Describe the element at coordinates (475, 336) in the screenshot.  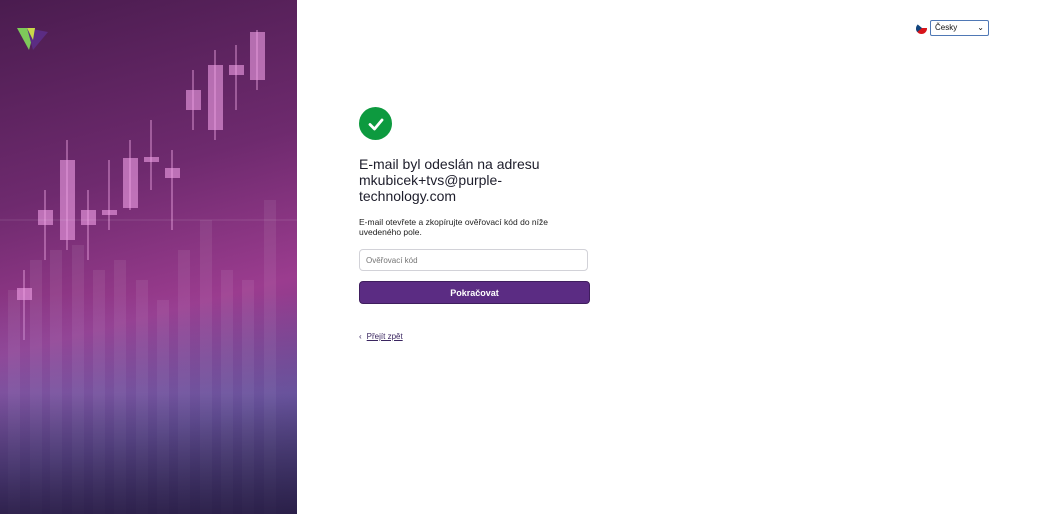
I see `back-link: ‹ Přejít zpět` at that location.